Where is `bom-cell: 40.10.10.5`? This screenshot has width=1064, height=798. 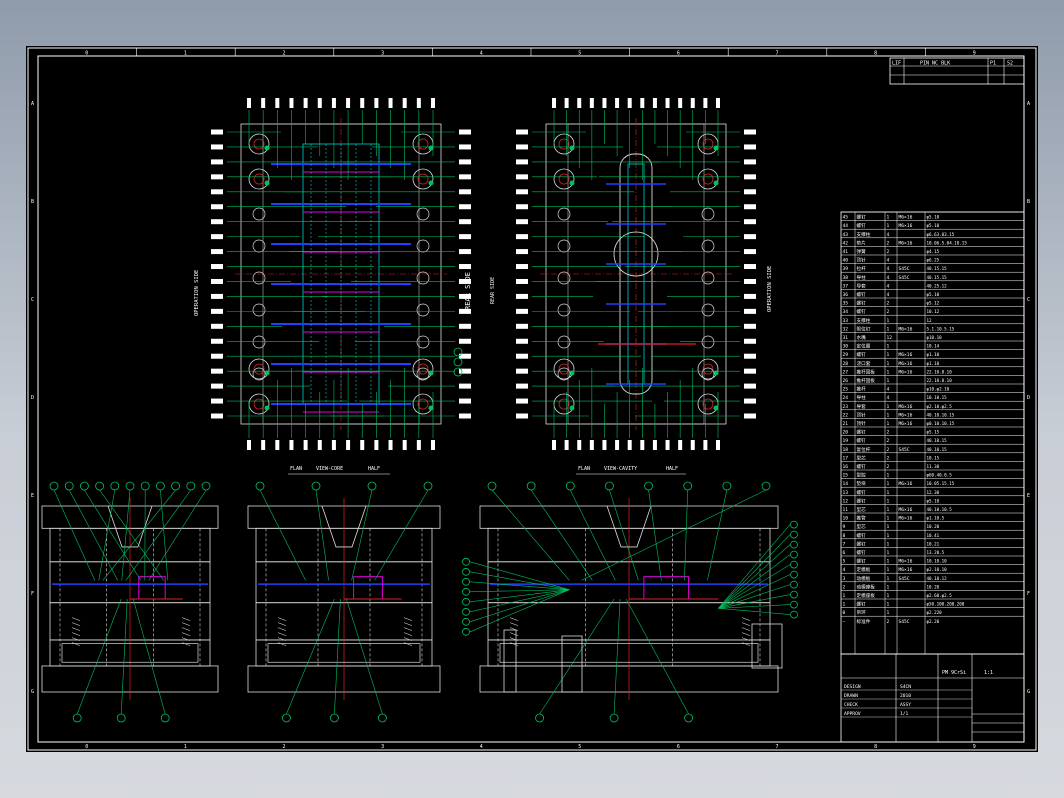 bom-cell: 40.10.10.5 is located at coordinates (940, 509).